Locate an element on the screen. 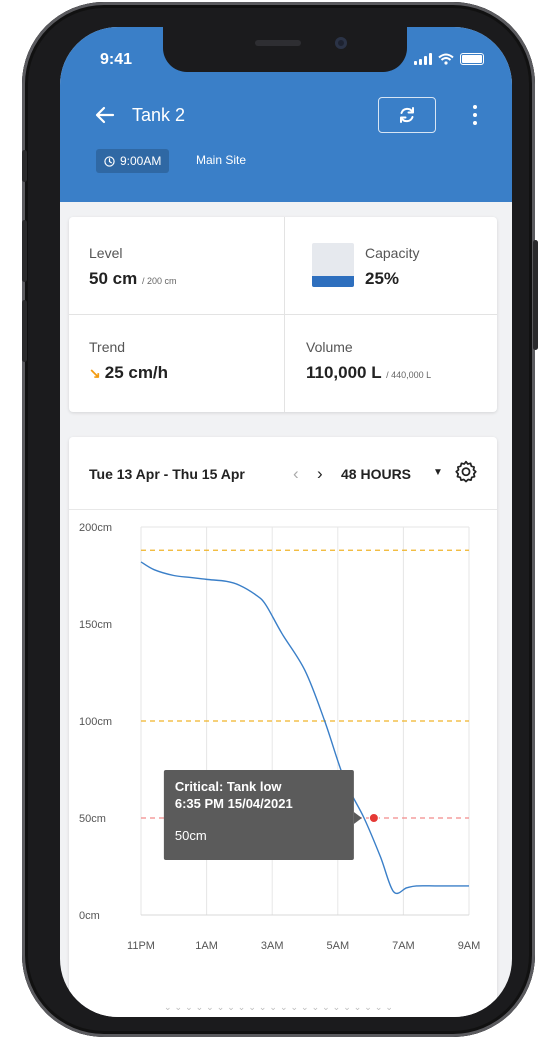 Image resolution: width=557 pixels, height=1037 pixels. tooltip-value: 50cm is located at coordinates (191, 835).